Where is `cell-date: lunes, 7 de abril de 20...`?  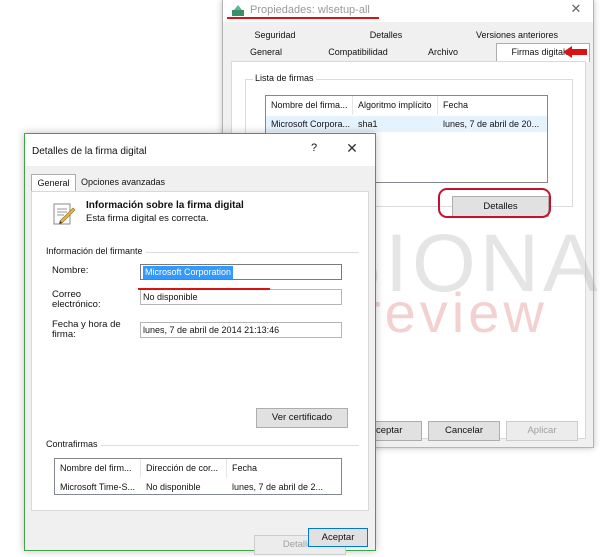
cell-date: lunes, 7 de abril de 20... is located at coordinates (491, 124).